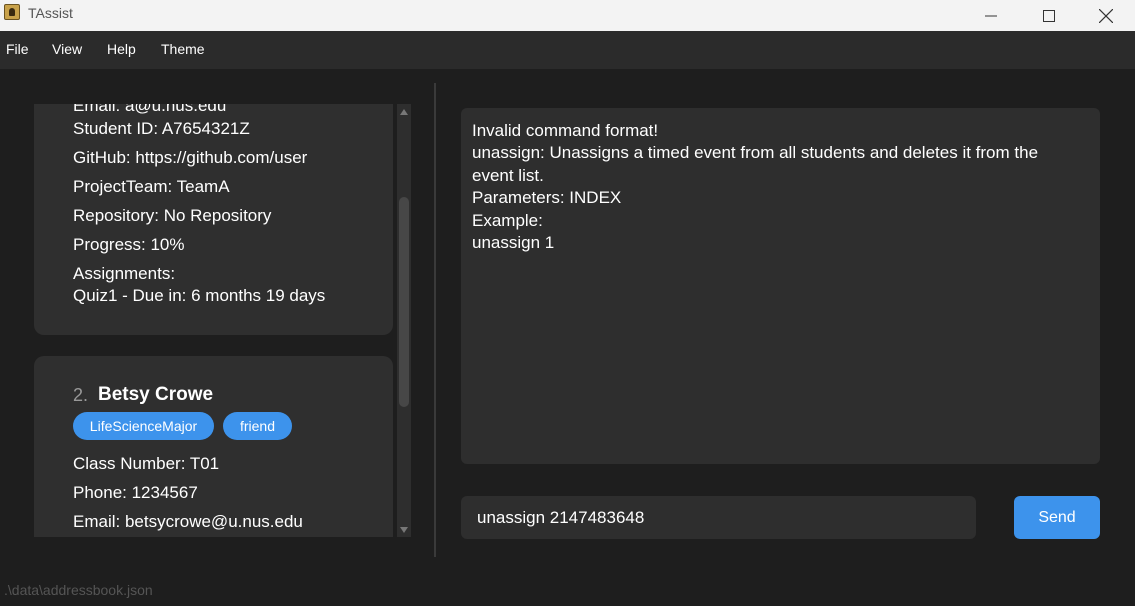 The height and width of the screenshot is (606, 1135). Describe the element at coordinates (150, 109) in the screenshot. I see `person-email: Email: a@u.nus.edu` at that location.